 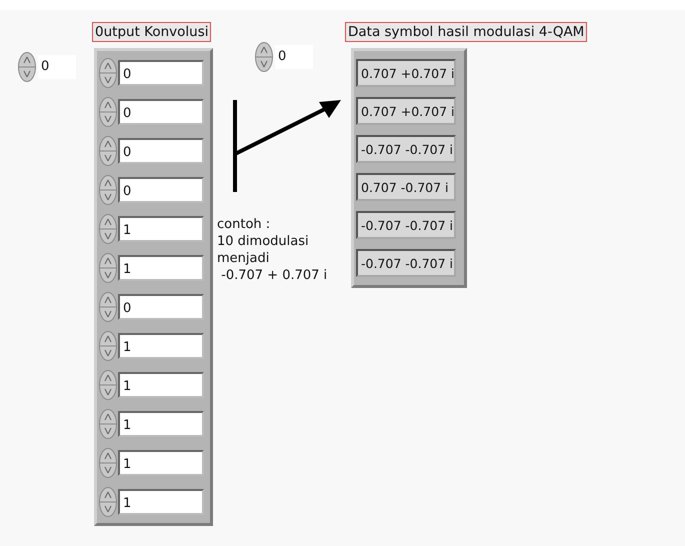 What do you see at coordinates (244, 224) in the screenshot?
I see `annotation-text: contoh :` at bounding box center [244, 224].